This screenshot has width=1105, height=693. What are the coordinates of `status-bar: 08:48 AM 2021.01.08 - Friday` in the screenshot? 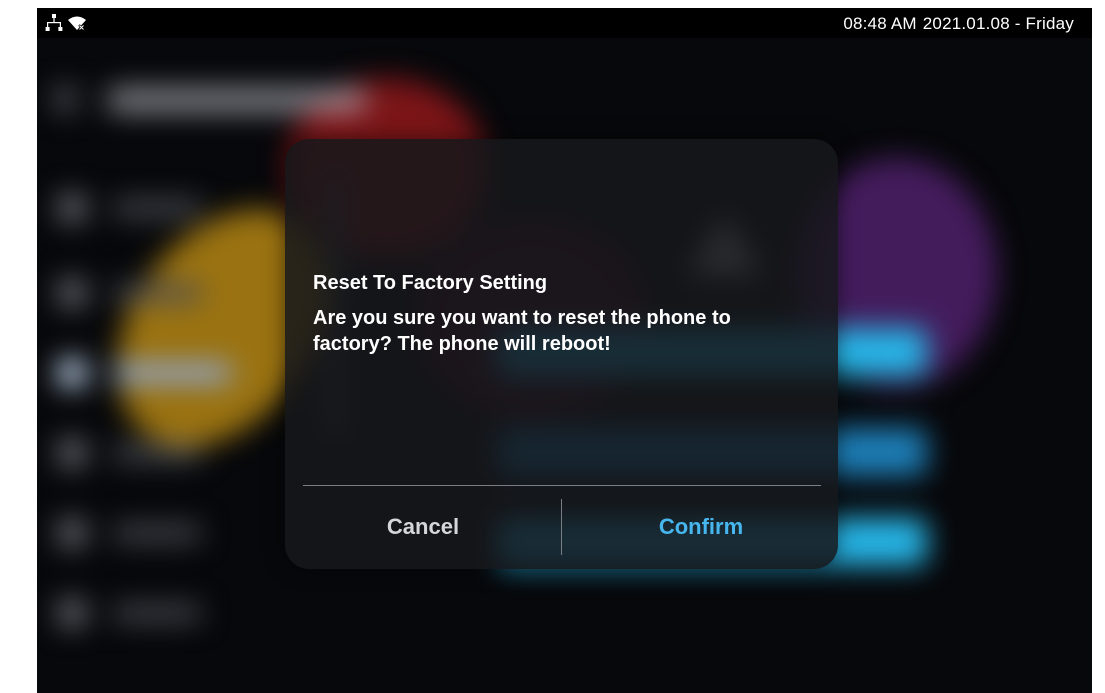 It's located at (564, 23).